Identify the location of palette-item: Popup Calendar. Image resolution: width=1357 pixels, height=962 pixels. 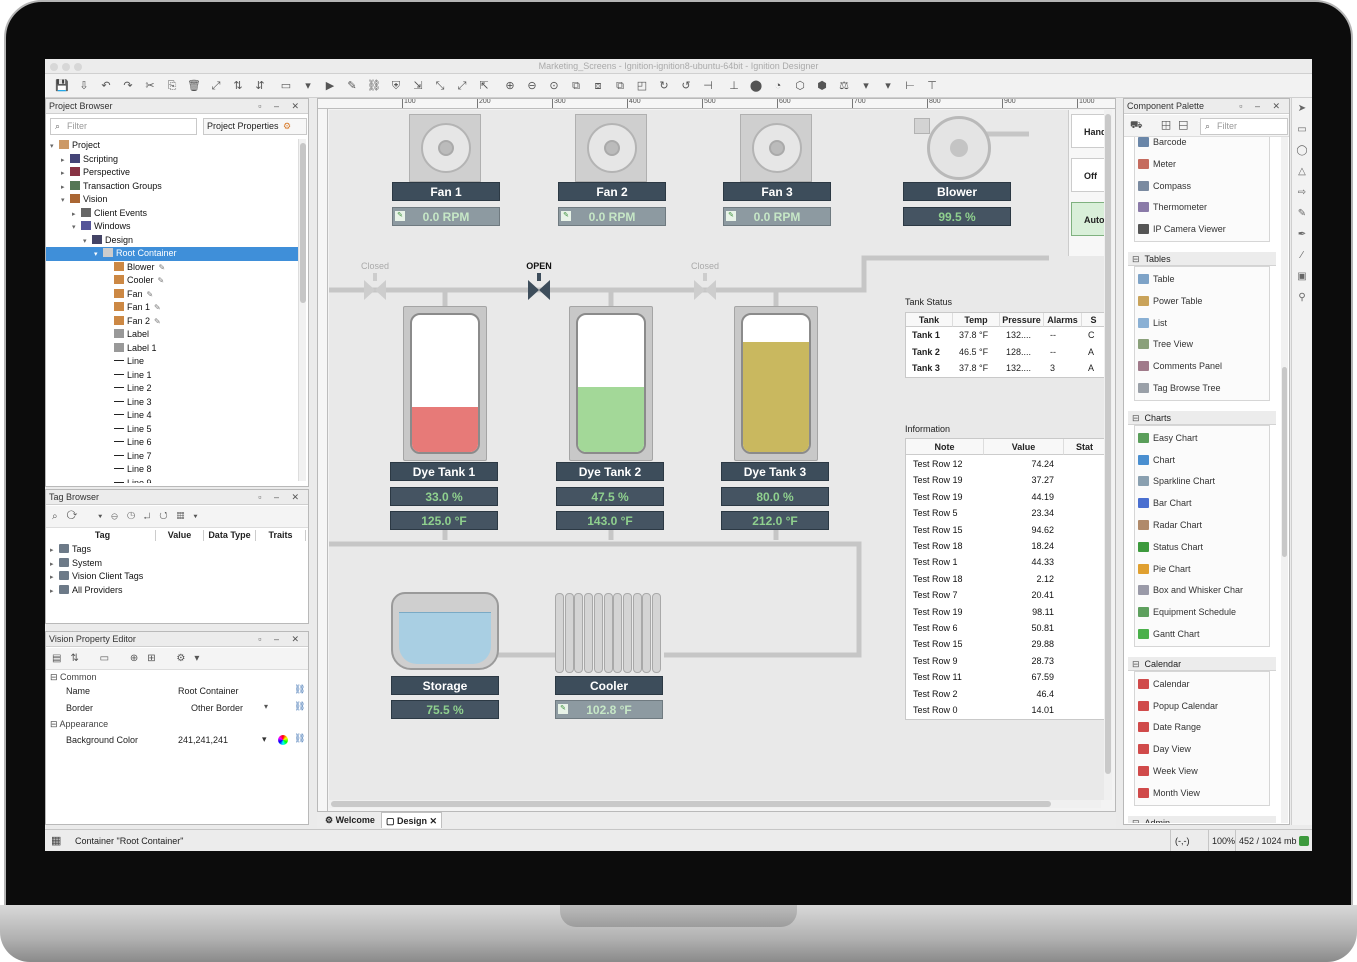
(1208, 706).